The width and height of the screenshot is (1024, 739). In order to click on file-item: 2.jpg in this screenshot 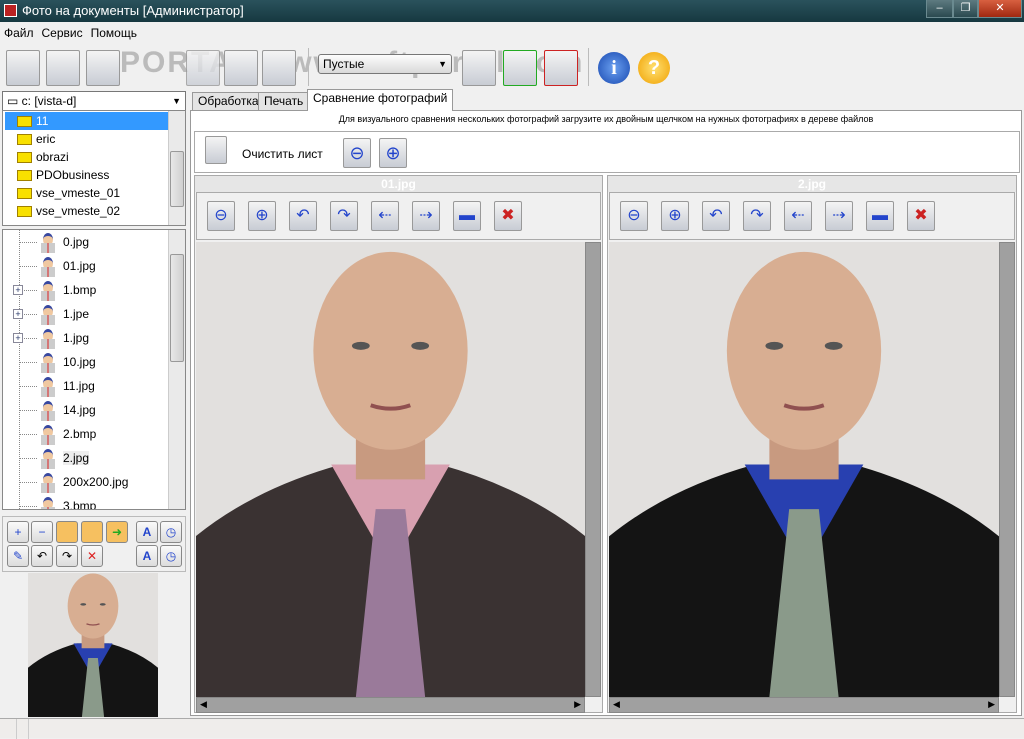, I will do `click(64, 458)`.